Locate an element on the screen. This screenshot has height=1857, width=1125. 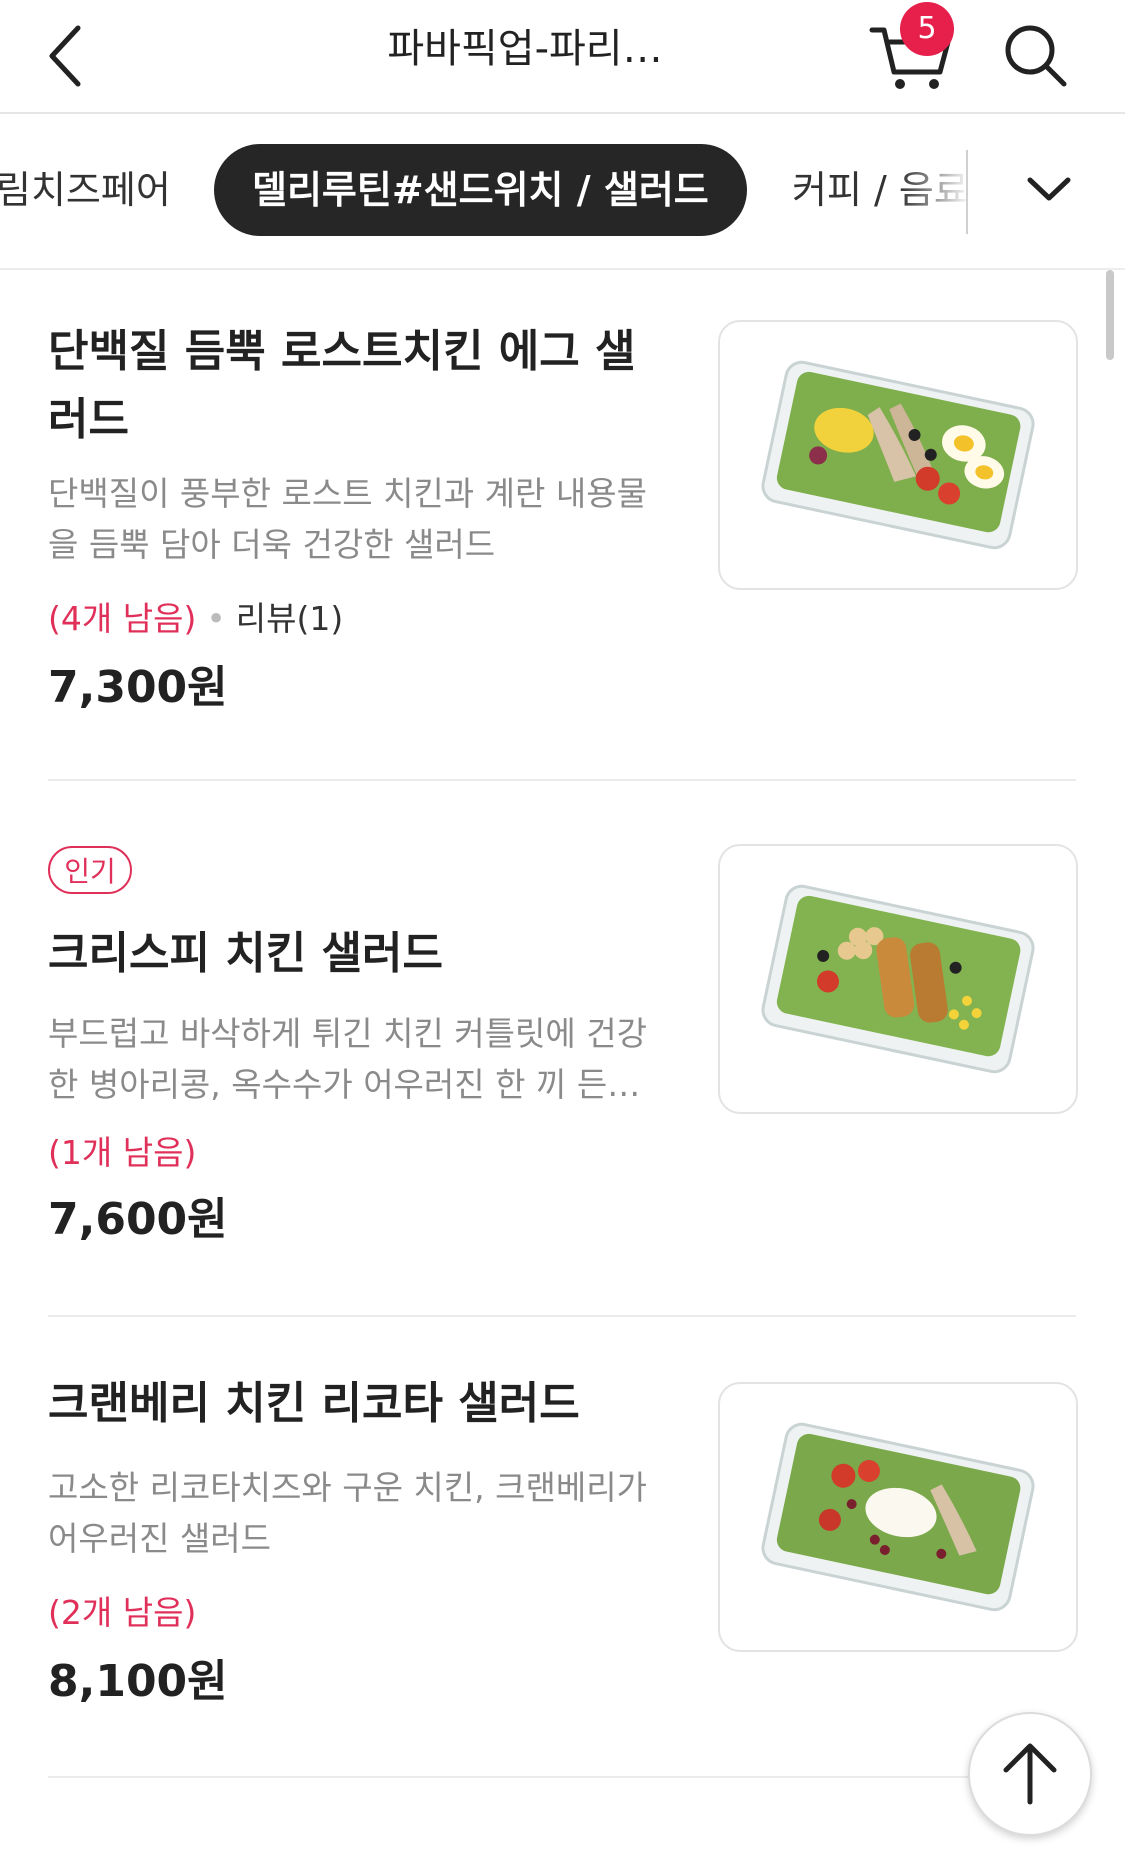
cart-count-badge: 5 is located at coordinates (927, 29).